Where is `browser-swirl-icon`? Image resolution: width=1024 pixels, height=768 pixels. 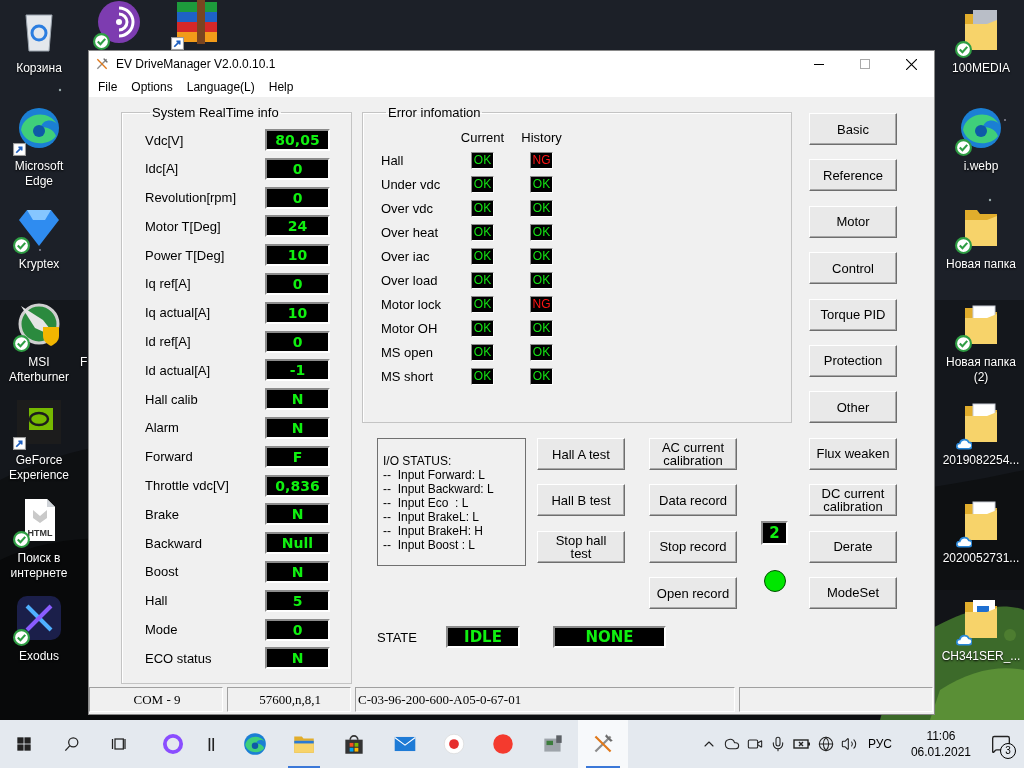
browser-swirl-icon is located at coordinates (255, 744).